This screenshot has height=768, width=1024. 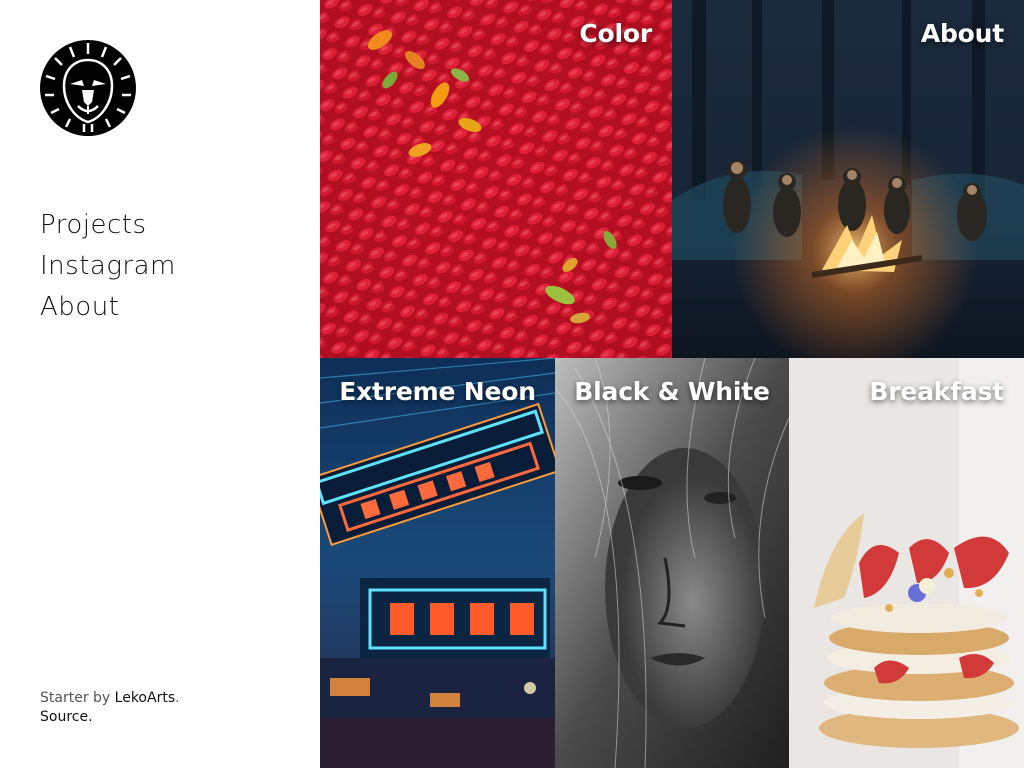 I want to click on nav-item-instagram: Instagram, so click(x=108, y=266).